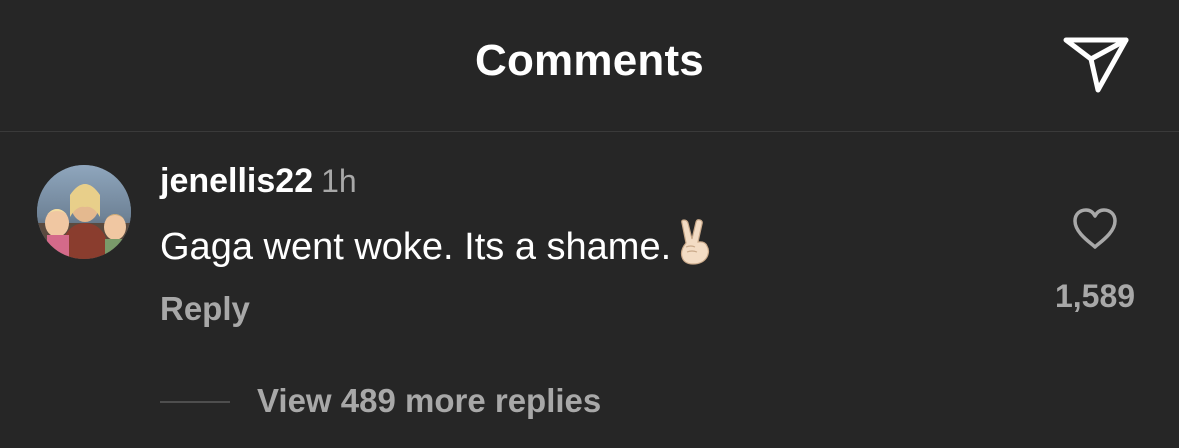  Describe the element at coordinates (1095, 296) in the screenshot. I see `like-count: 1,589` at that location.